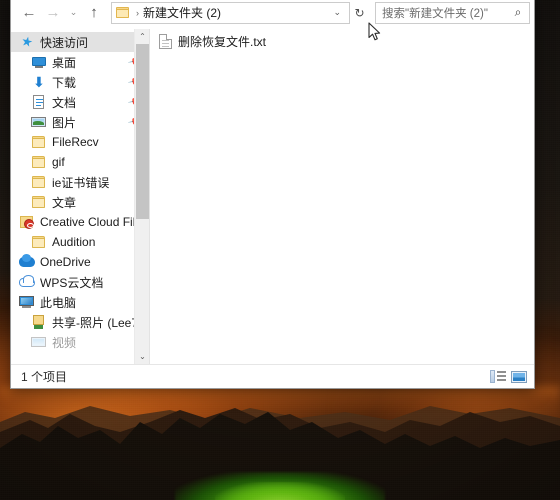 The image size is (560, 500). I want to click on file-list-item: 删除恢复文件.txt, so click(342, 41).